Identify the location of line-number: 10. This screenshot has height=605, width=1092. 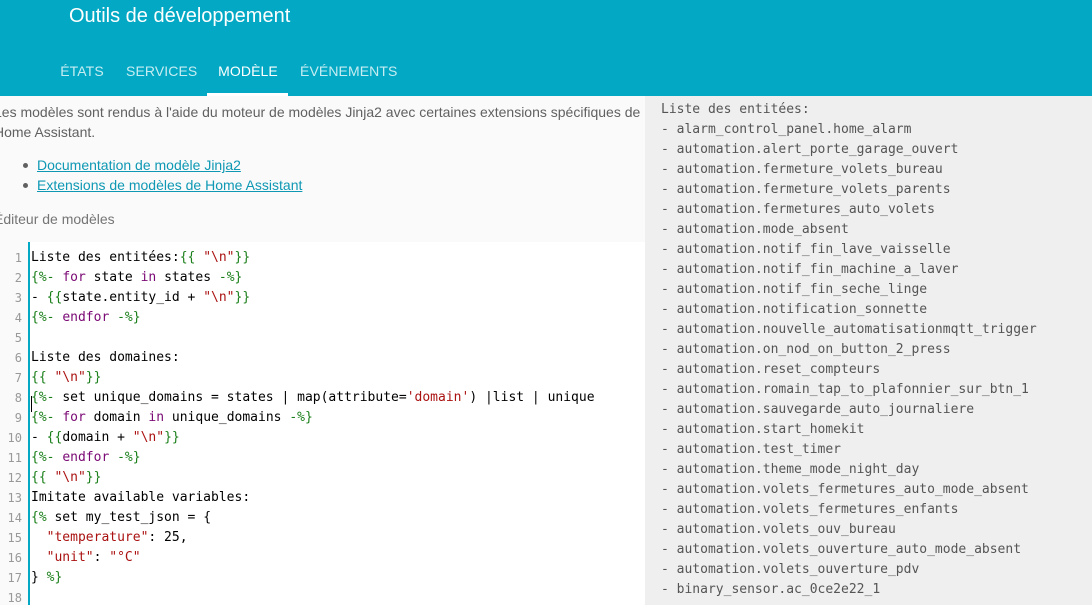
(14, 438).